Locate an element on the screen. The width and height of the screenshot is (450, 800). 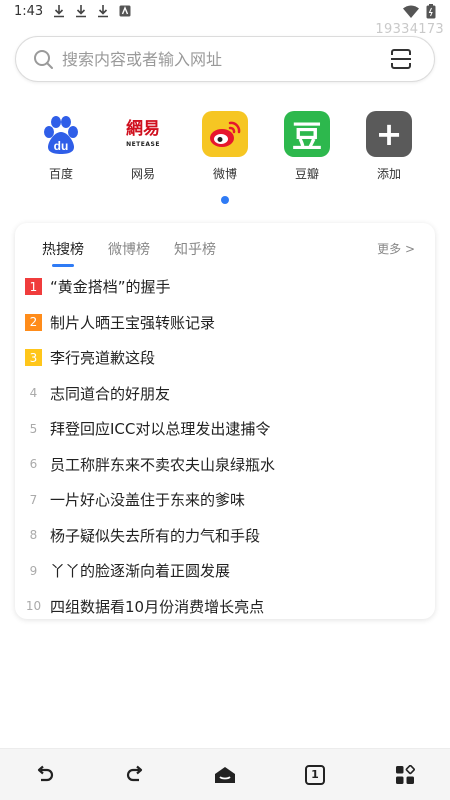
douban-logo-text: 豆 is located at coordinates (307, 137).